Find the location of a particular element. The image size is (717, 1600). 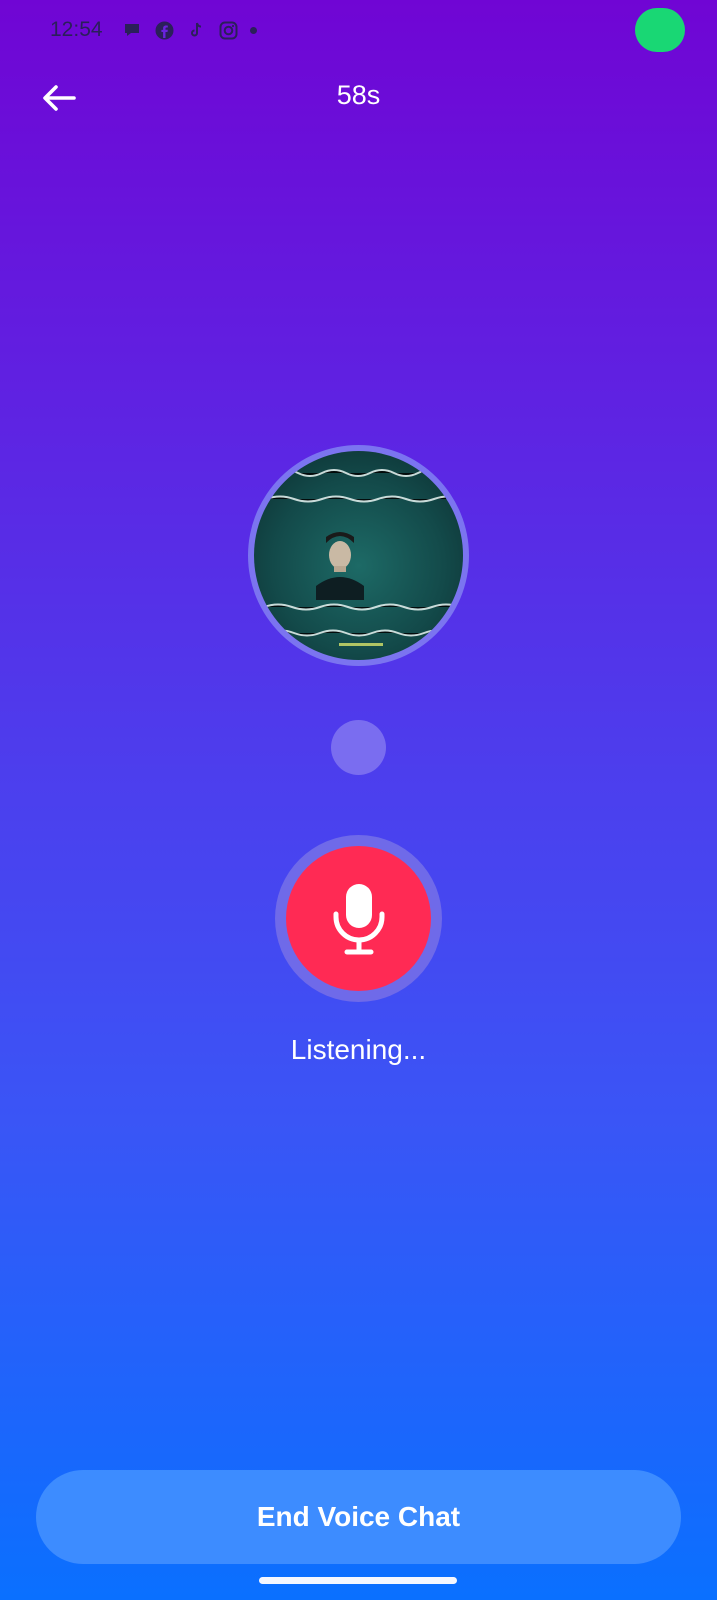

avatar is located at coordinates (358, 555).